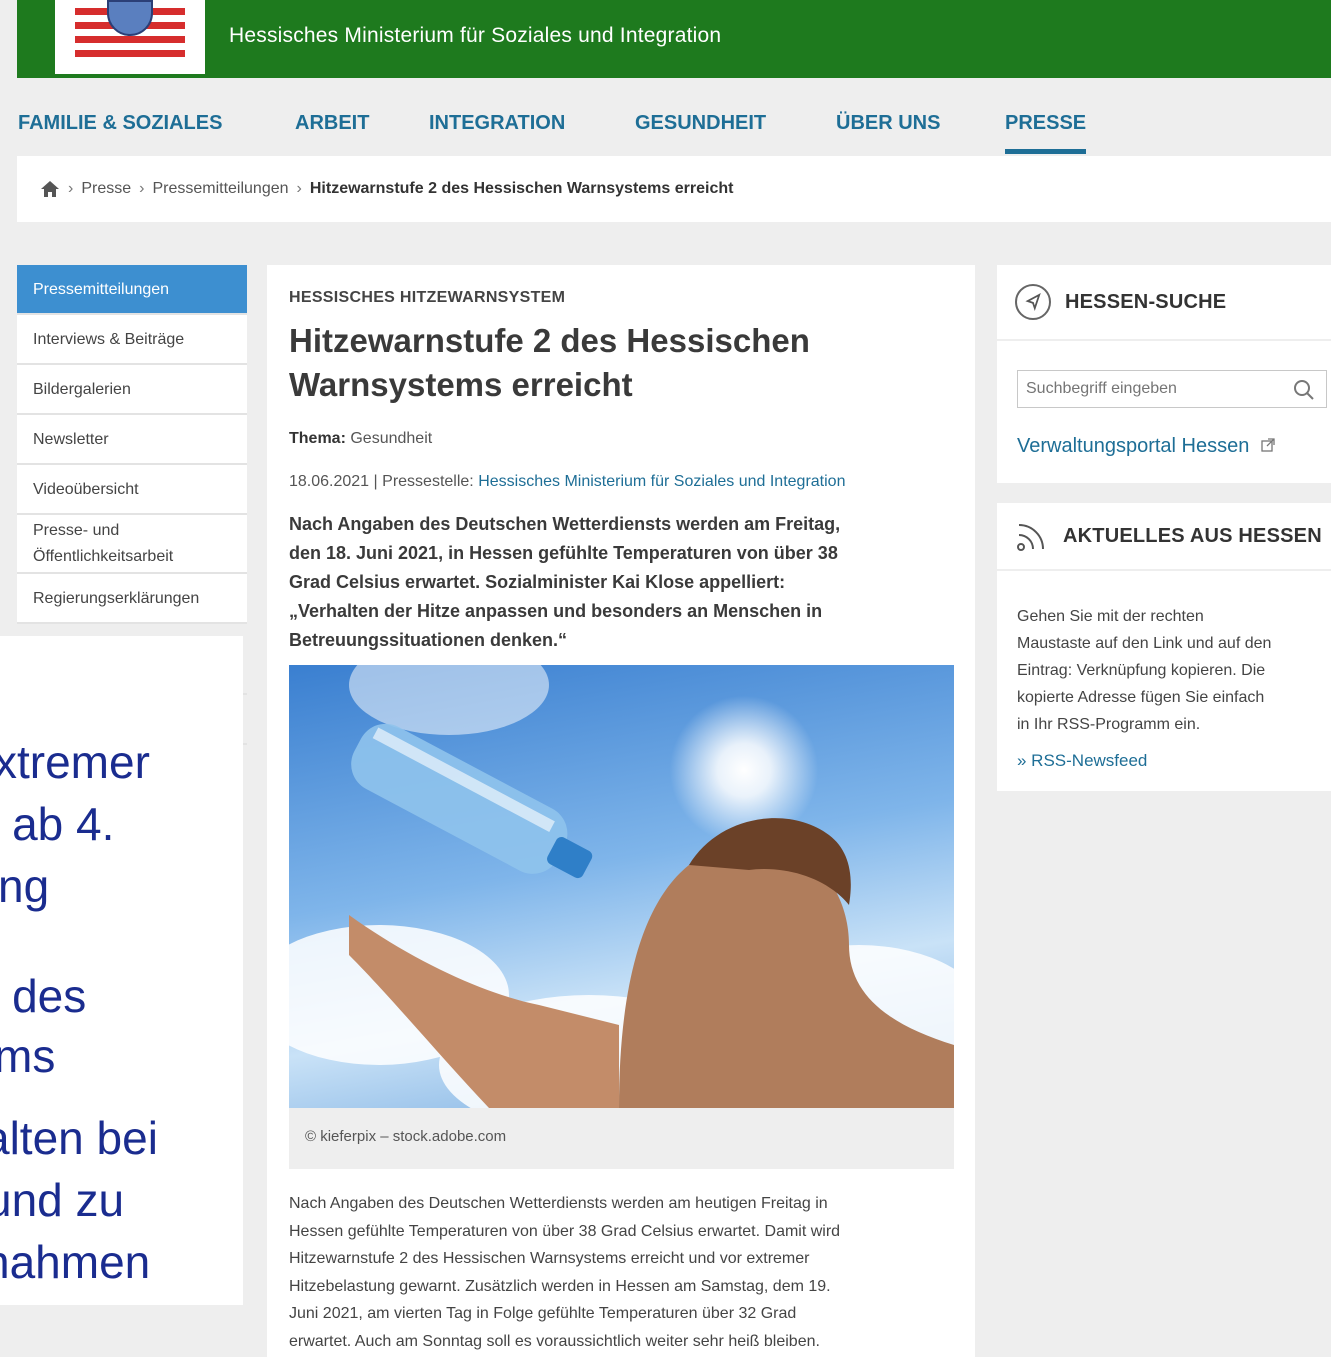 The width and height of the screenshot is (1331, 1357). Describe the element at coordinates (1268, 445) in the screenshot. I see `external-link-icon` at that location.